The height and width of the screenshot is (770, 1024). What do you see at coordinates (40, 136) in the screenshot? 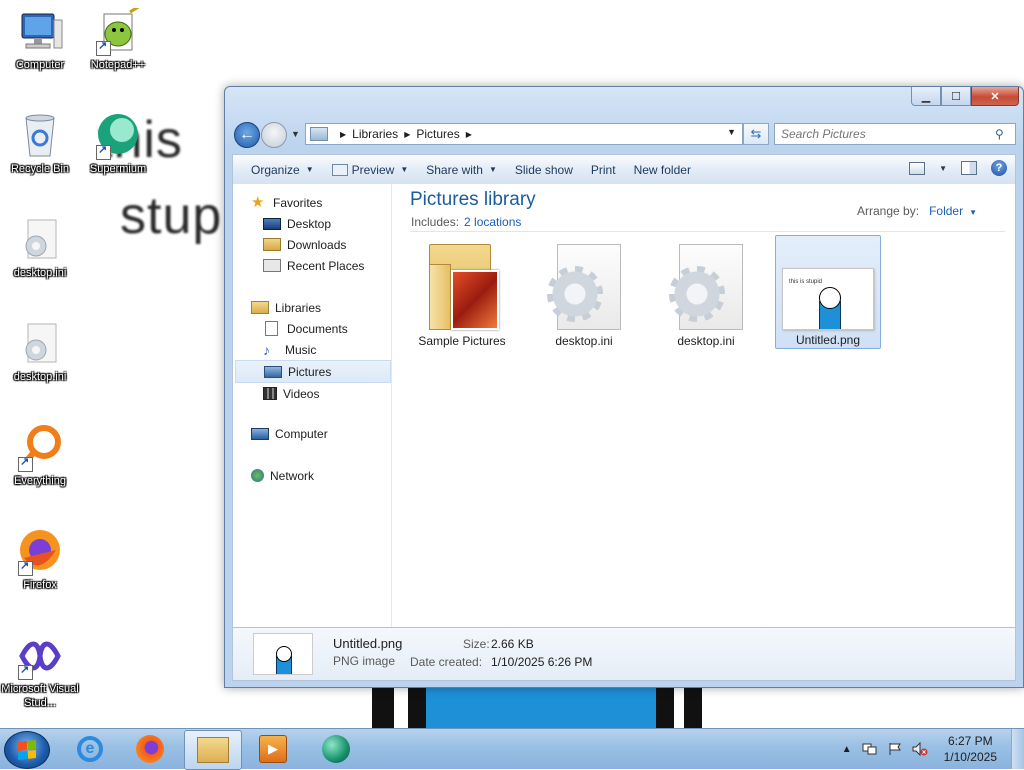
I see `recycle-bin-icon` at bounding box center [40, 136].